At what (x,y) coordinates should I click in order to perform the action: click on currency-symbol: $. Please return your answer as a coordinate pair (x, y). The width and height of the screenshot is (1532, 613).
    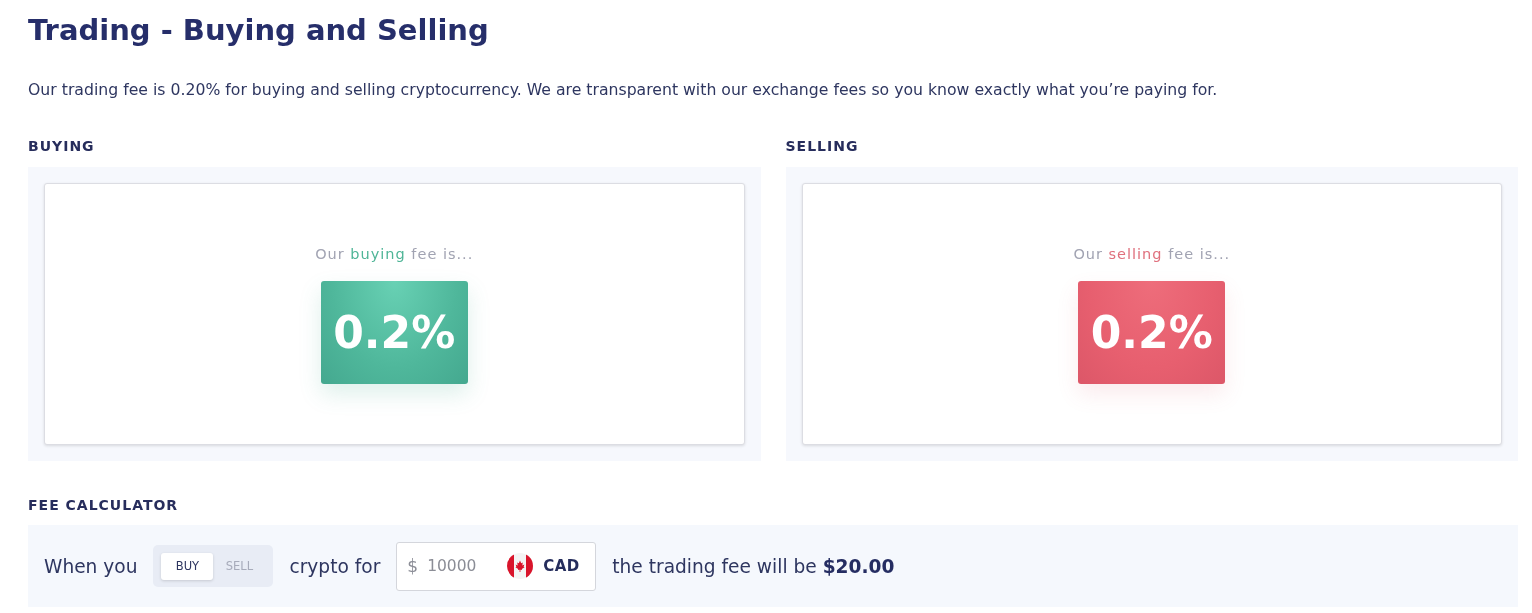
    Looking at the image, I should click on (413, 566).